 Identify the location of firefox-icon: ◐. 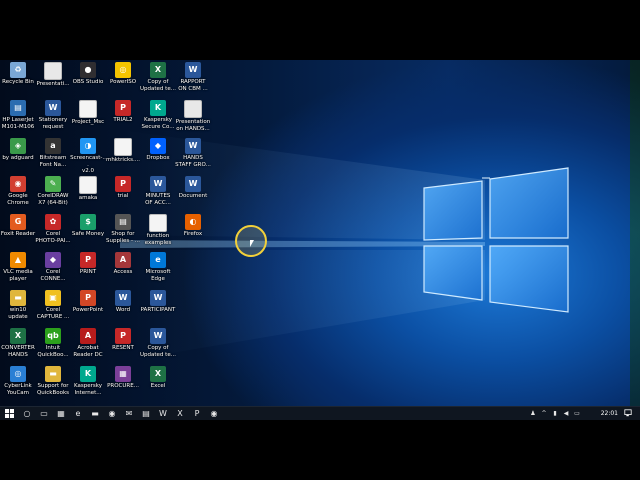
(193, 222).